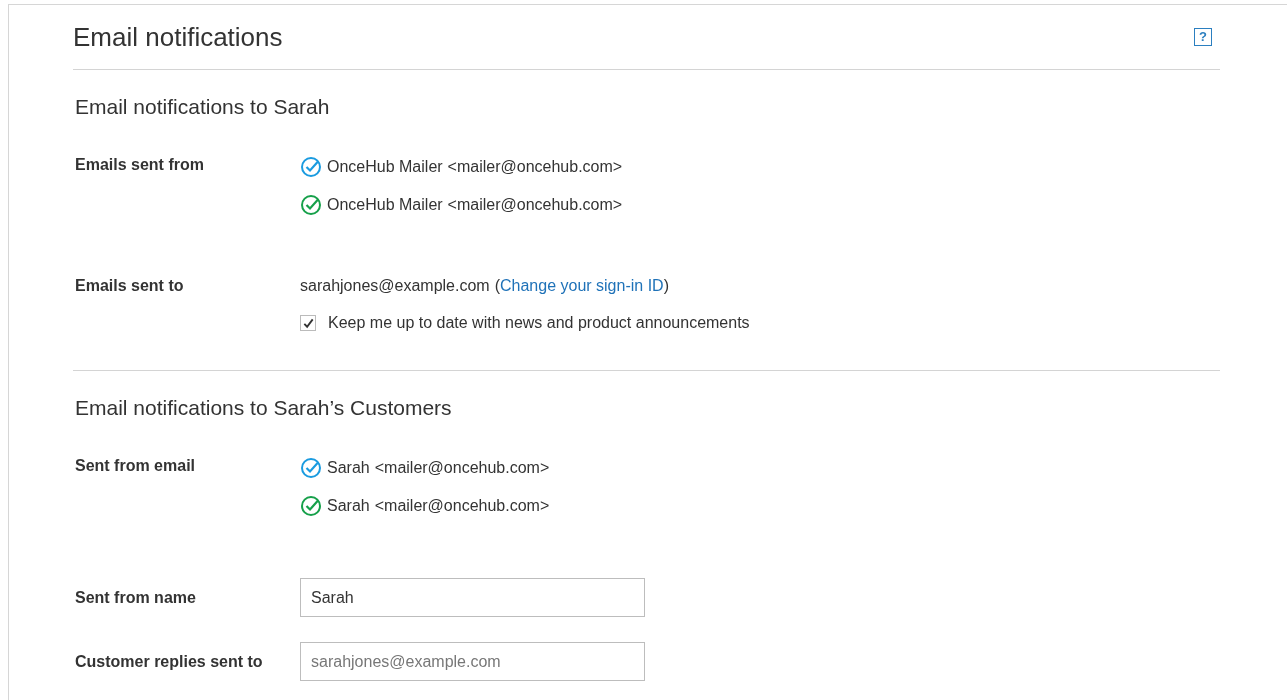 This screenshot has width=1287, height=700. I want to click on field-label: Emails sent from, so click(140, 165).